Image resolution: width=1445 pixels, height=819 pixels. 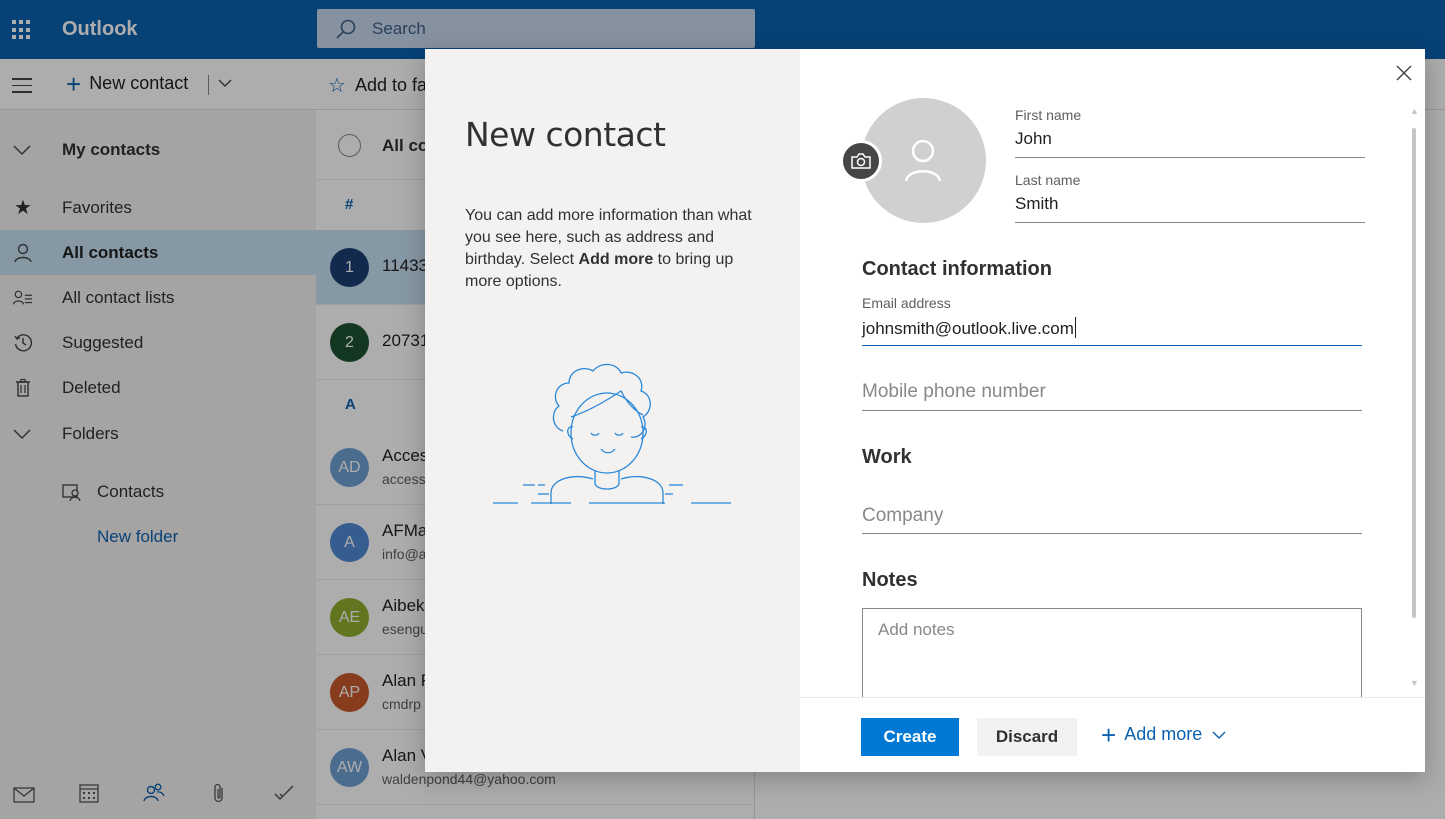 I want to click on company-underline, so click(x=1112, y=533).